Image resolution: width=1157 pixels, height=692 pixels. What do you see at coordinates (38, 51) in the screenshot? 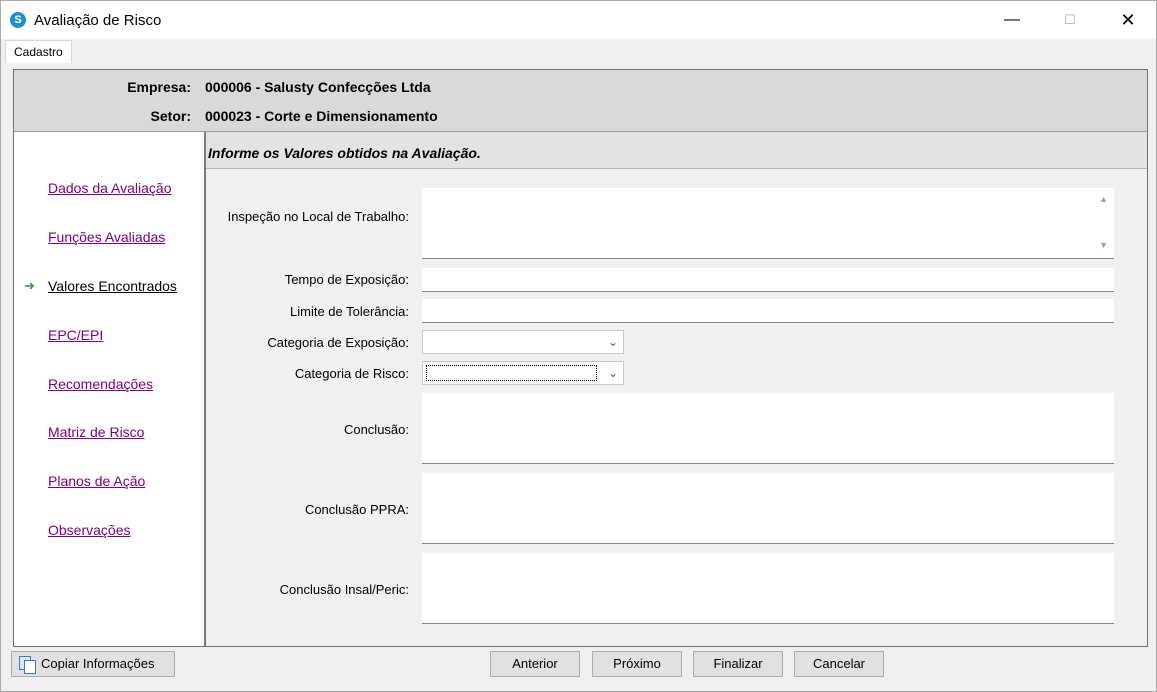
I see `tab-cadastro: Cadastro` at bounding box center [38, 51].